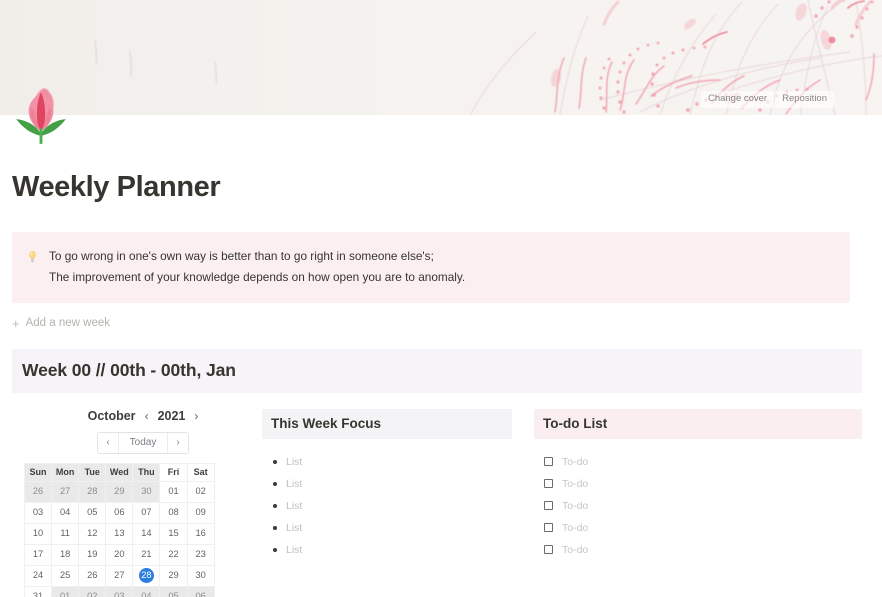  Describe the element at coordinates (119, 472) in the screenshot. I see `calendar-weekday-wed: Wed` at that location.